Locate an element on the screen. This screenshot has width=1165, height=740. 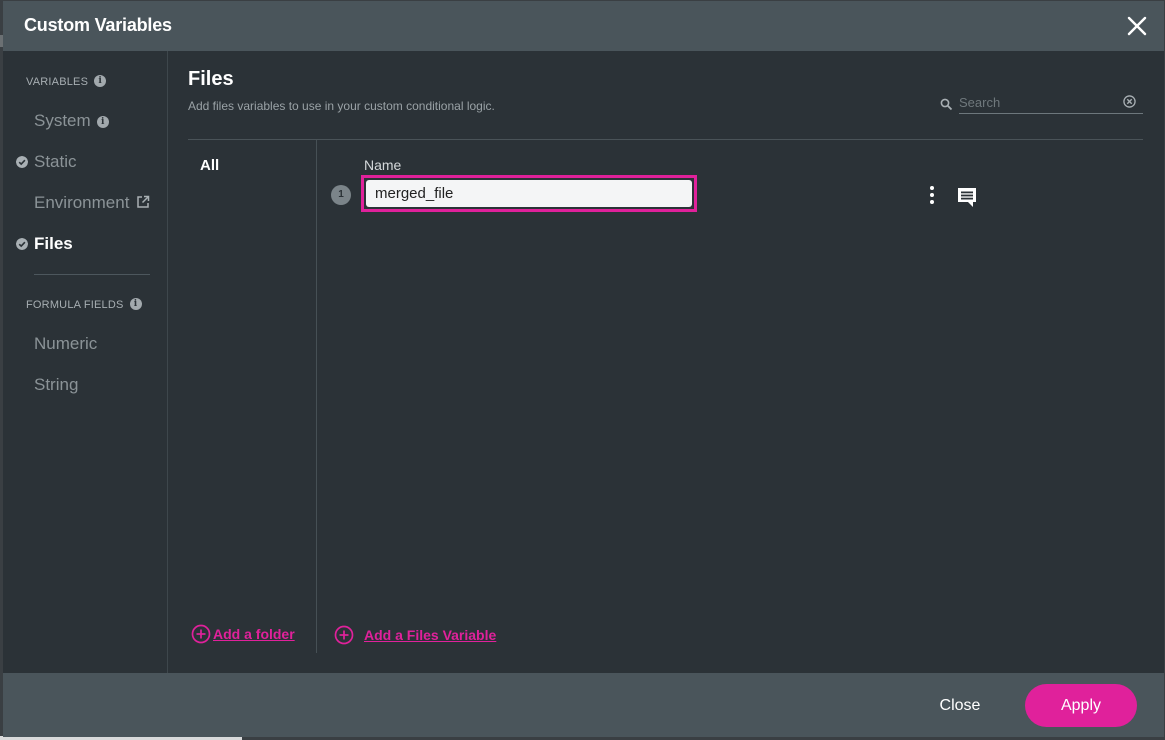
sidebar-item-numeric: Numeric is located at coordinates (65, 344).